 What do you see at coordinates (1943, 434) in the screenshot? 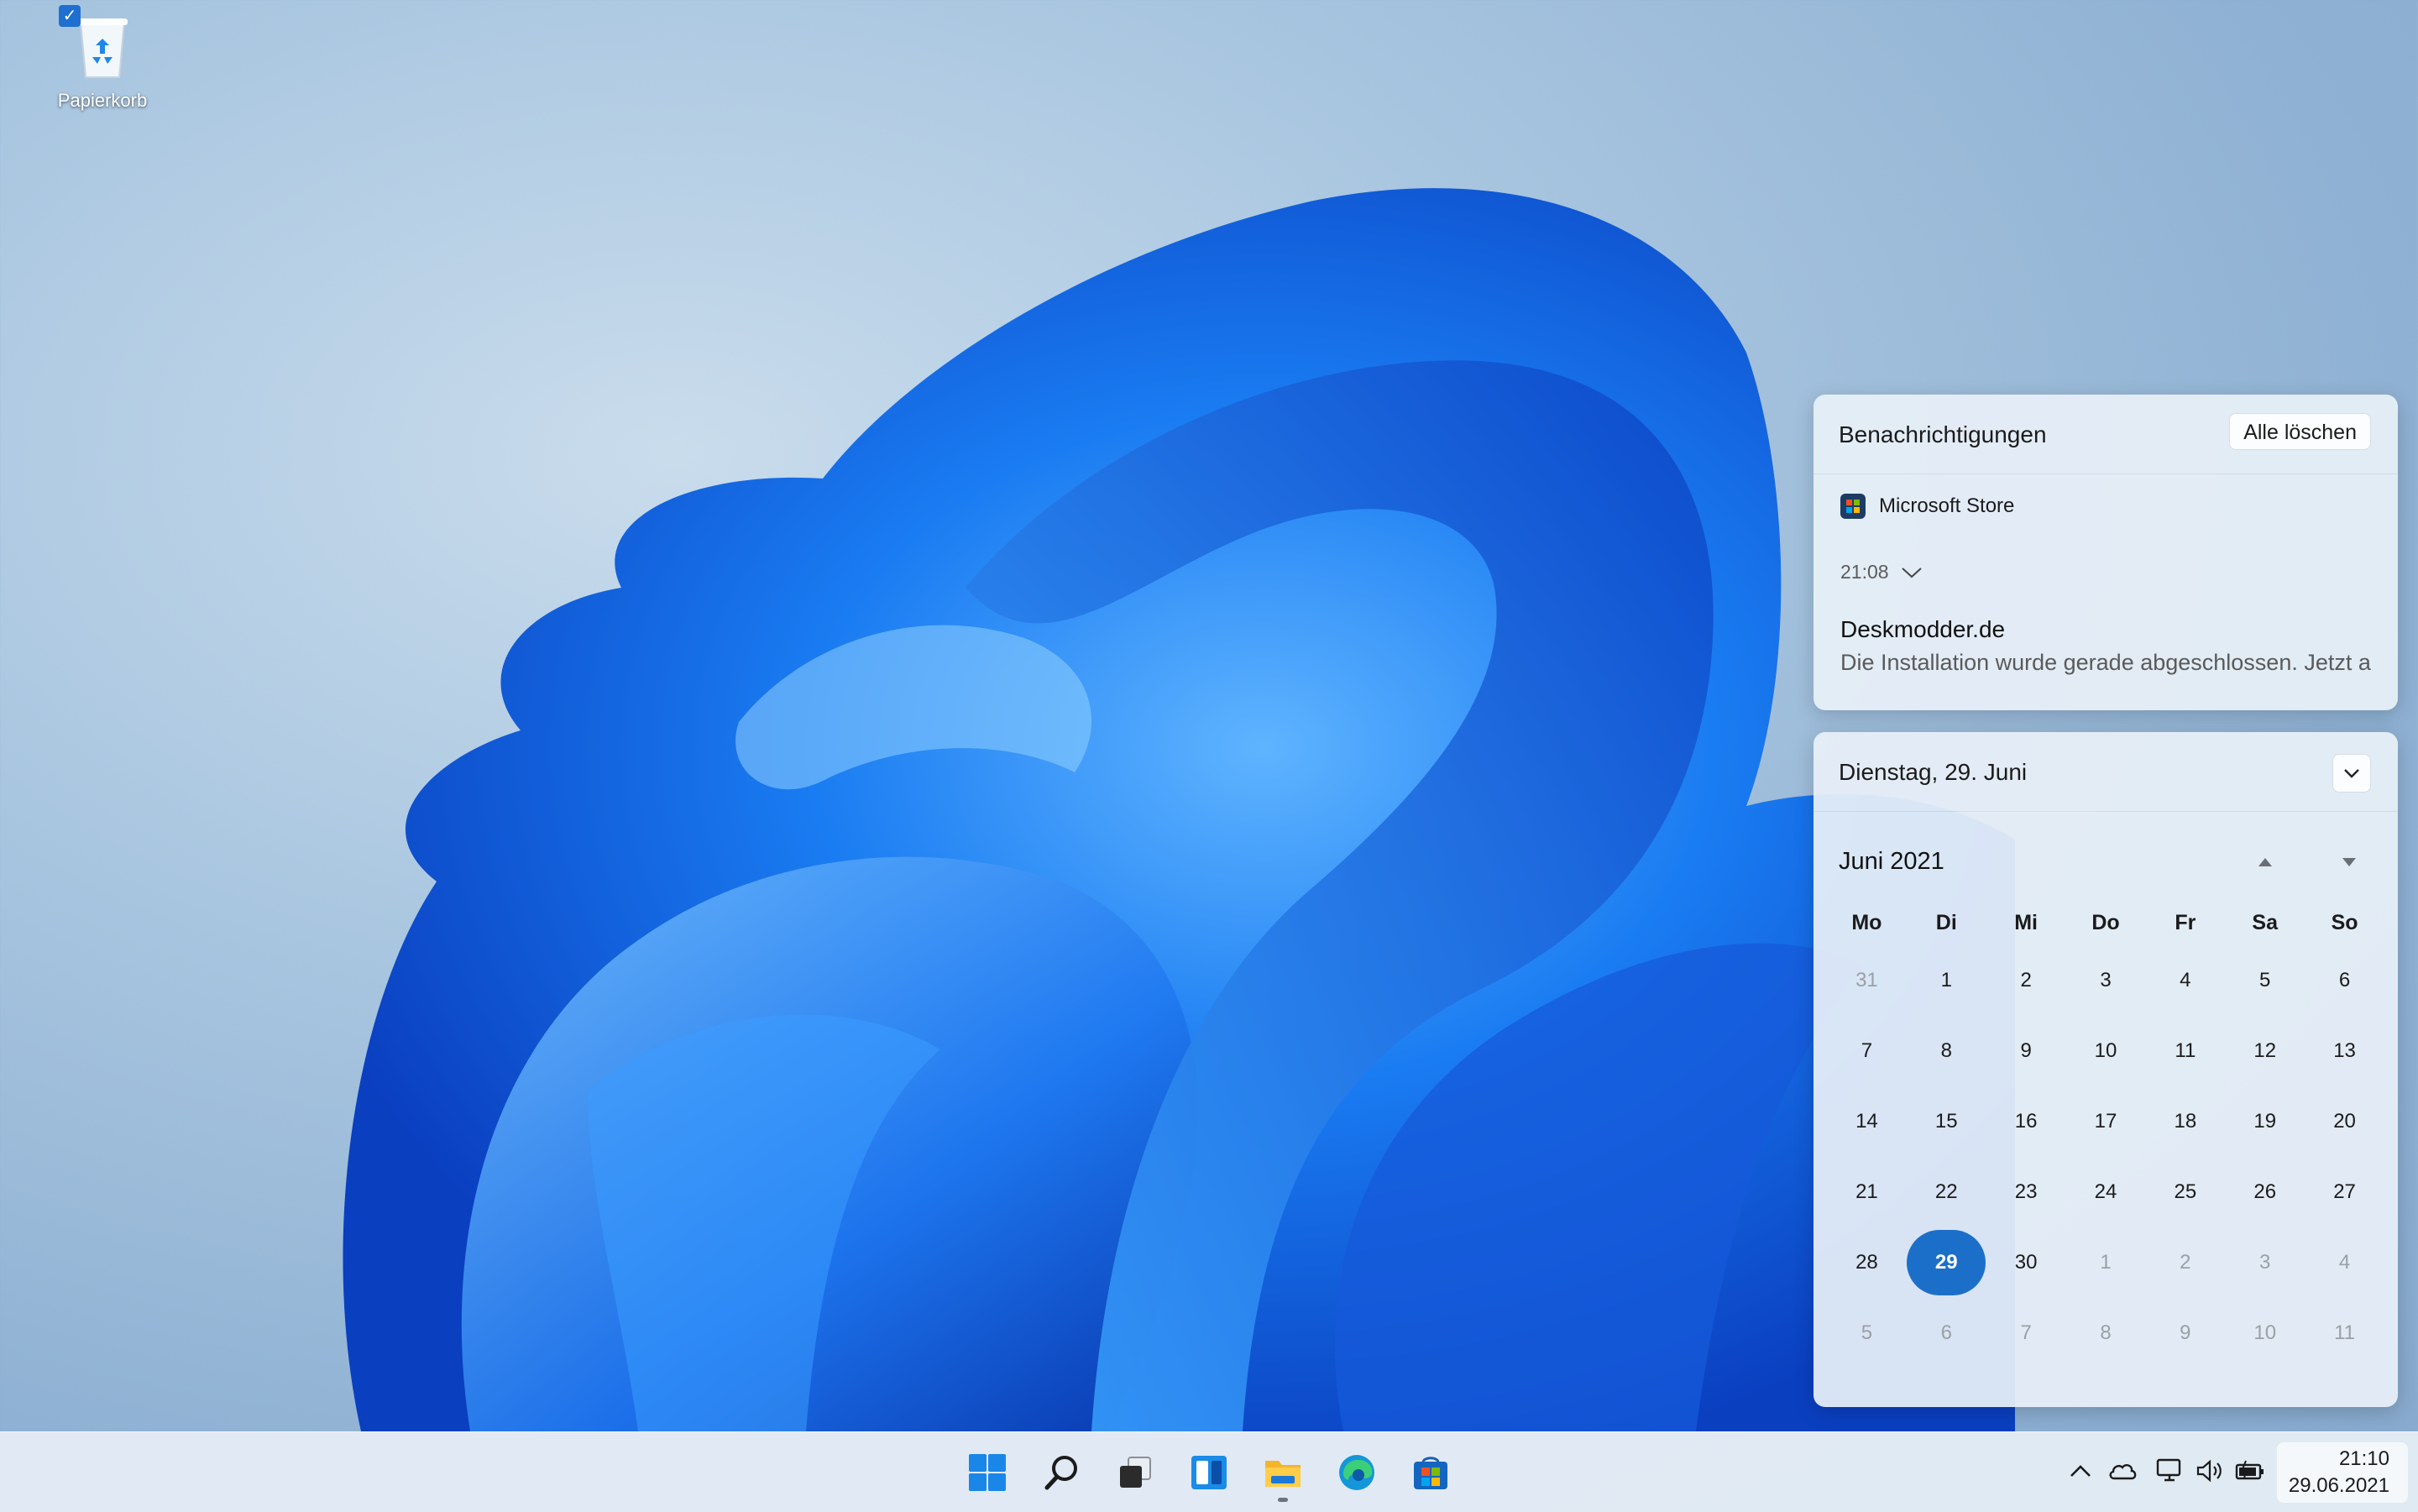
I see `notification-title: Benachrichtigungen` at bounding box center [1943, 434].